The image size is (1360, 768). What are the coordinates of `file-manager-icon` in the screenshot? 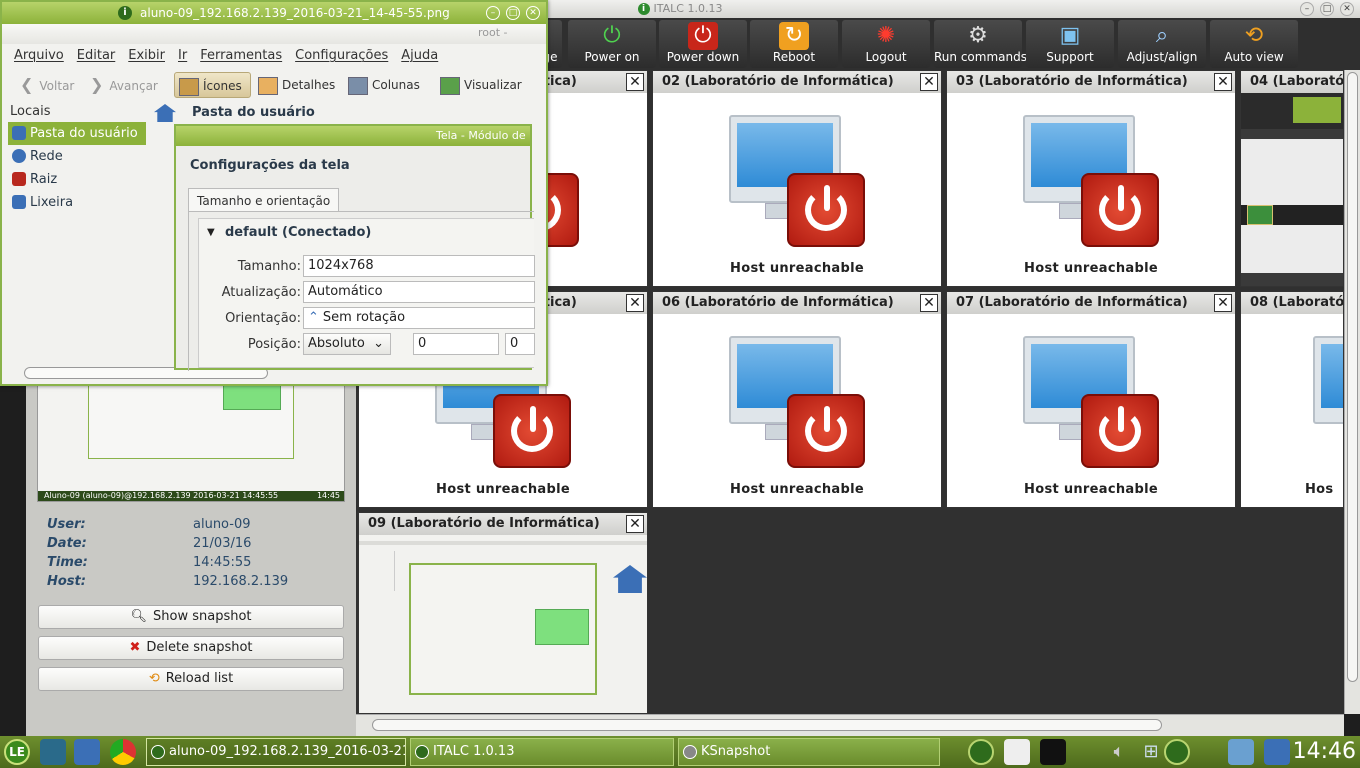 It's located at (87, 752).